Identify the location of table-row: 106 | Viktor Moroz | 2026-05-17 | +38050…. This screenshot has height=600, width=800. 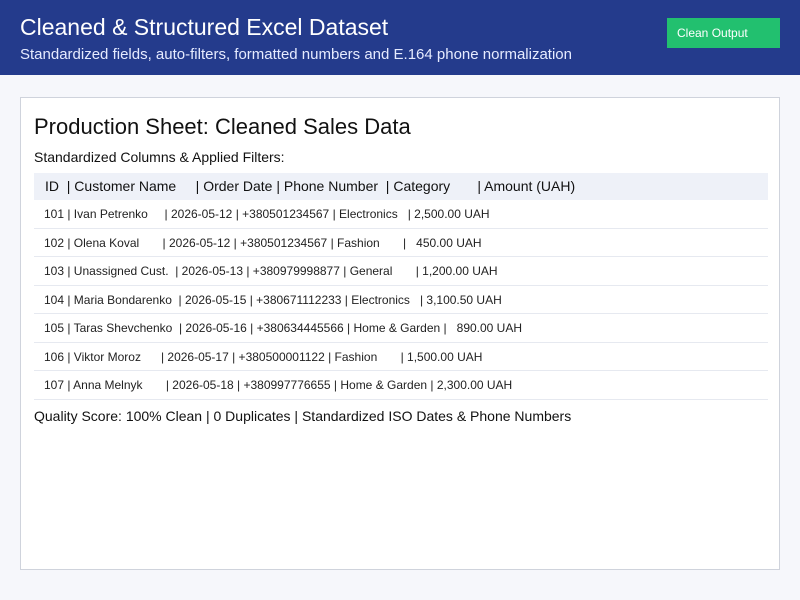
(401, 357).